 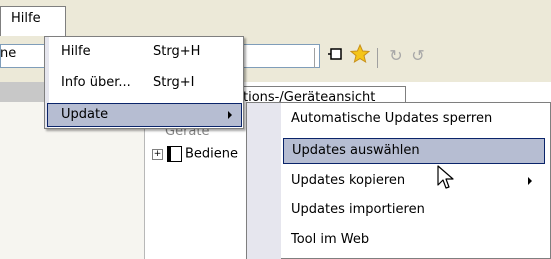 I want to click on menu-hilfe: Hilfe, so click(x=33, y=21).